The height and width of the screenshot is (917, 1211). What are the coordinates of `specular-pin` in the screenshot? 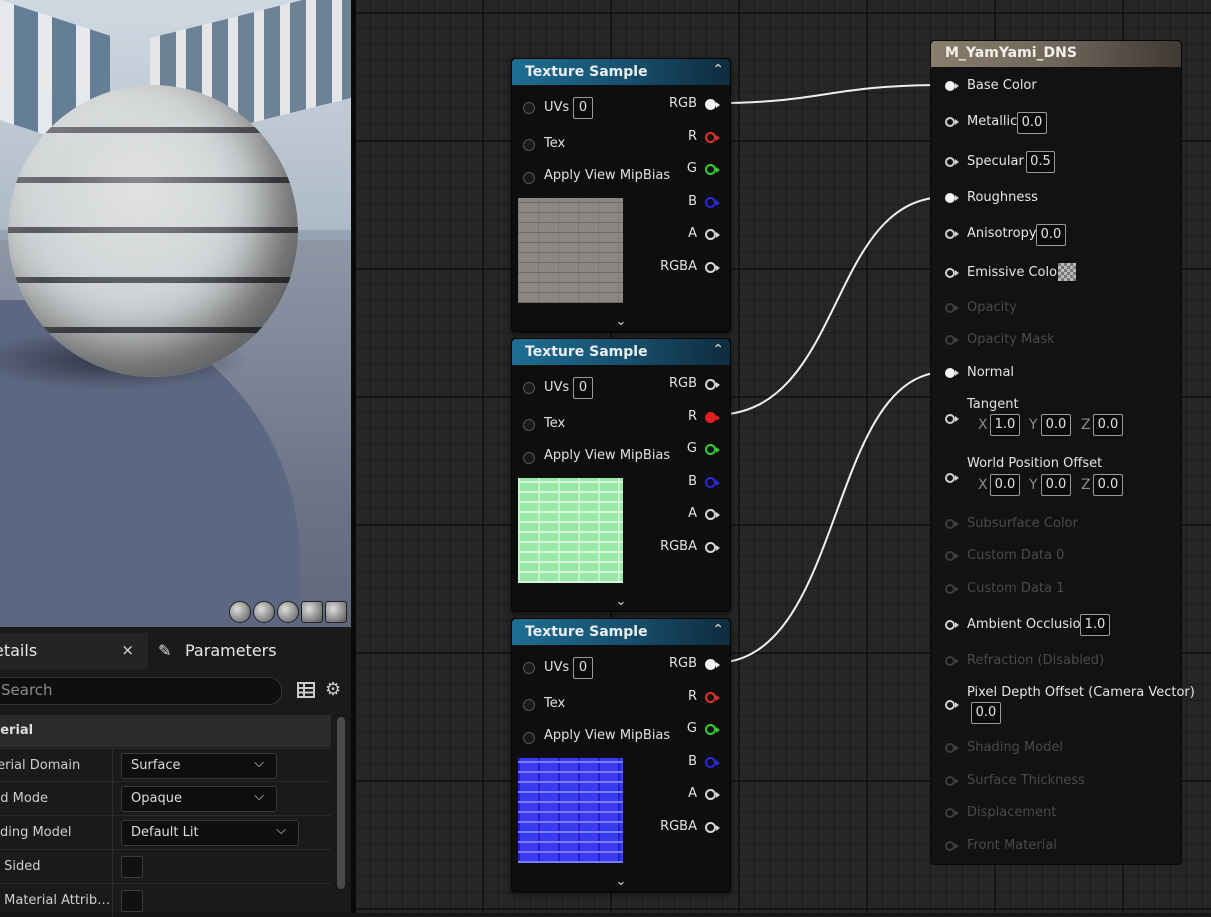 It's located at (952, 162).